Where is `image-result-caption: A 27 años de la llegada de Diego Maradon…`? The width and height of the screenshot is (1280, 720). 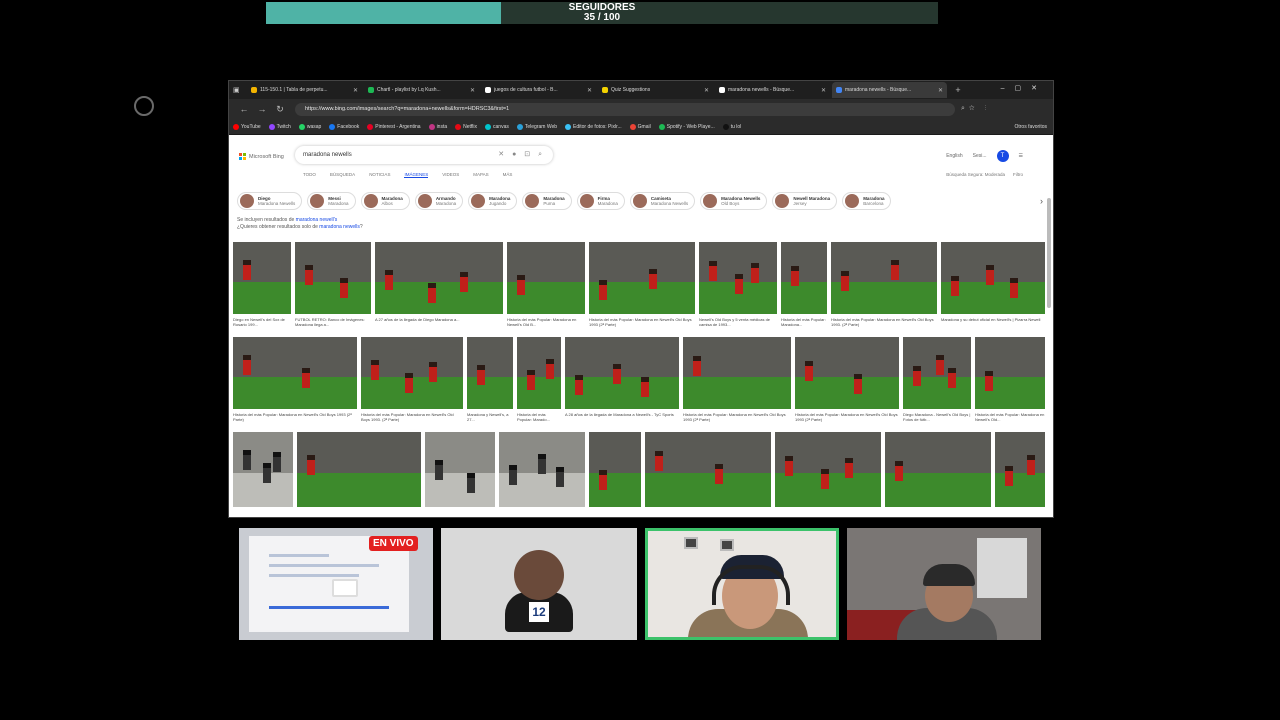 image-result-caption: A 27 años de la llegada de Diego Maradon… is located at coordinates (439, 324).